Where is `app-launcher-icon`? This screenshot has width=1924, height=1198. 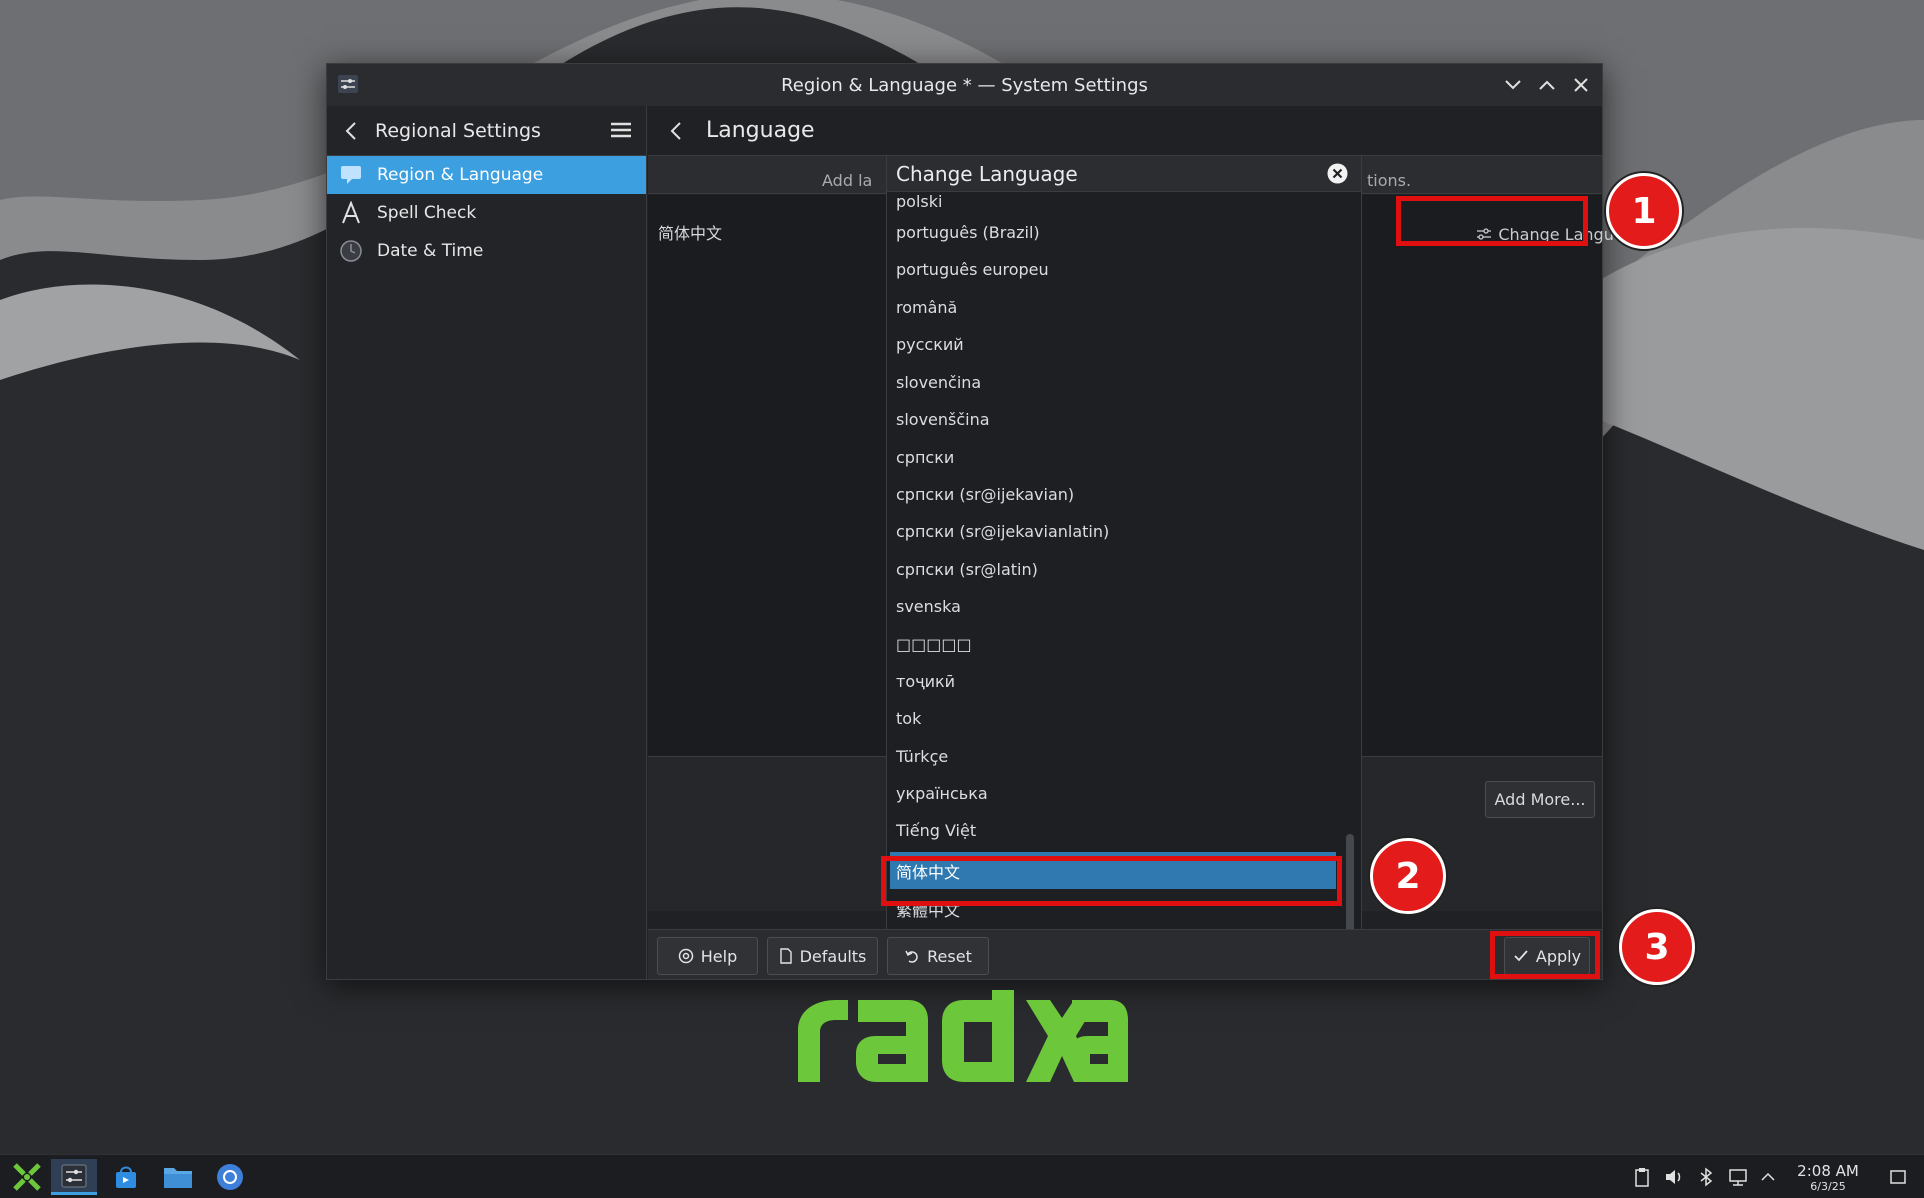 app-launcher-icon is located at coordinates (27, 1177).